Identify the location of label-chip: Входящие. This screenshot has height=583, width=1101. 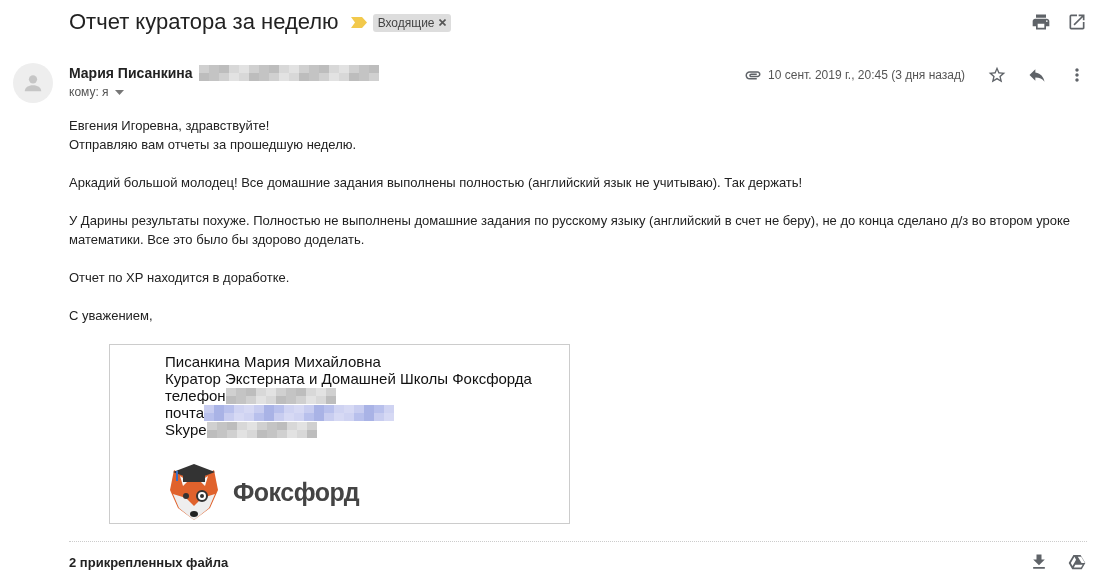
(411, 22).